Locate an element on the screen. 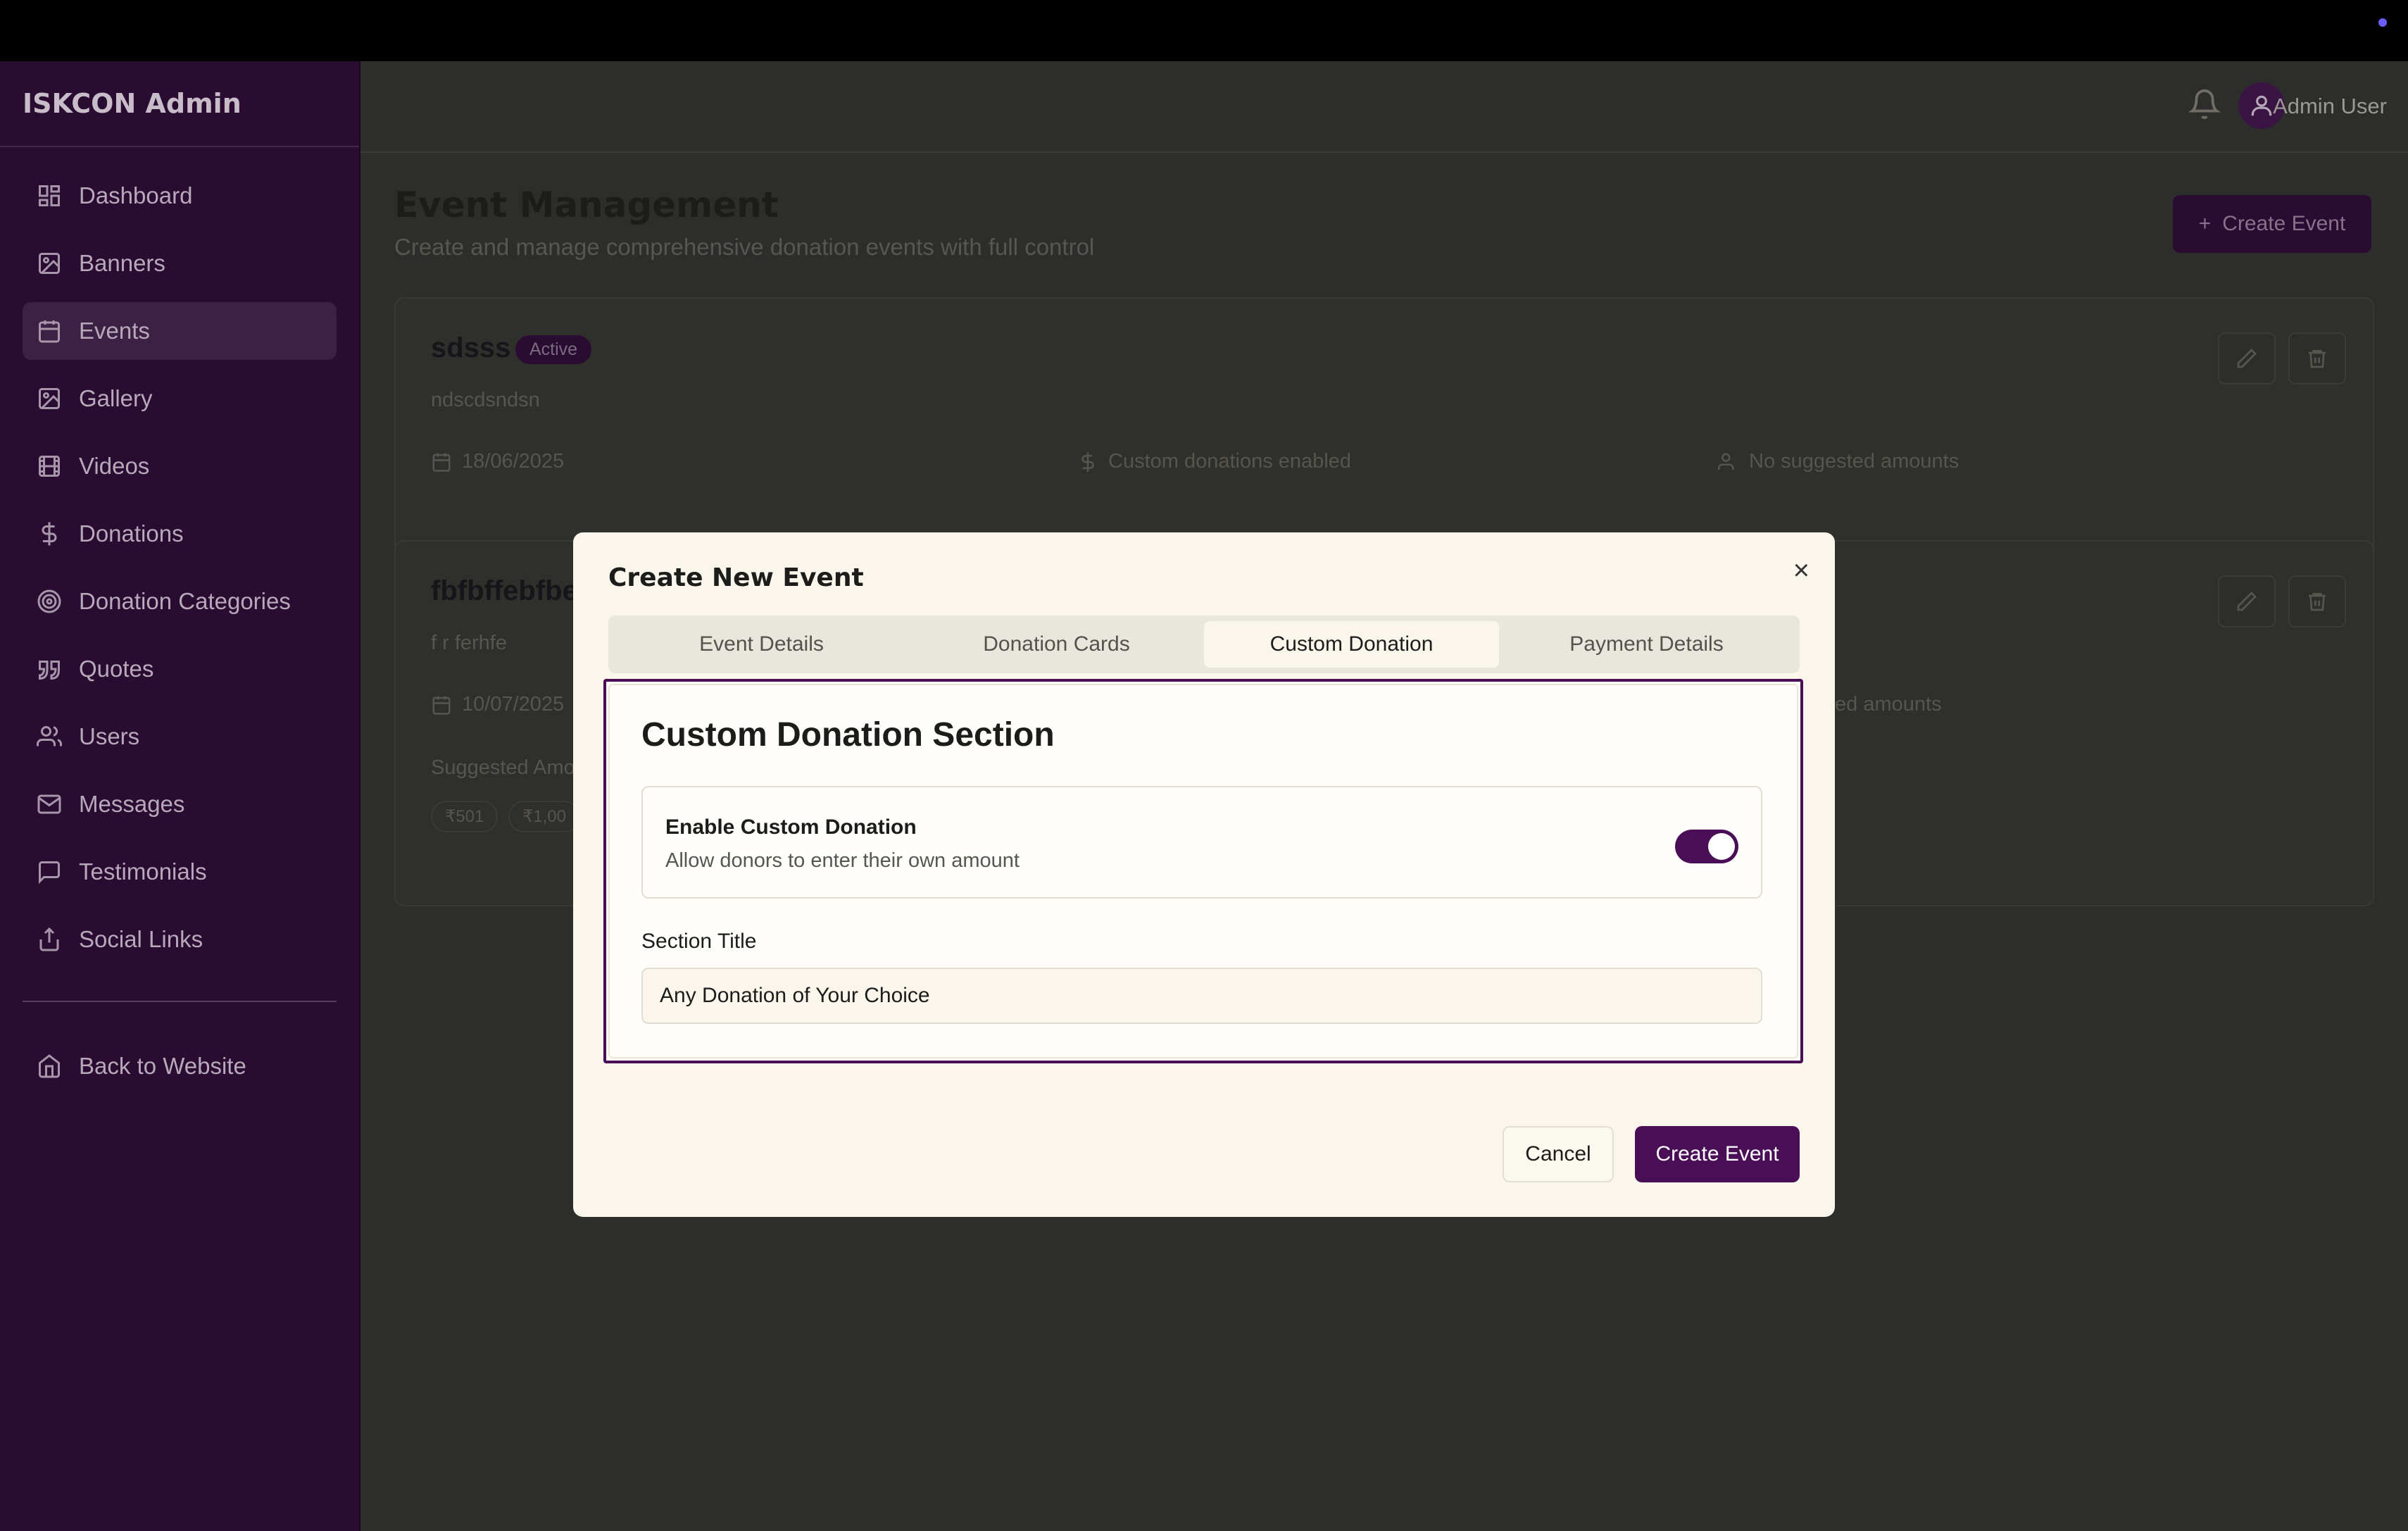 Image resolution: width=2408 pixels, height=1531 pixels. sidebar-item-donation-categories: Donation Categories is located at coordinates (180, 601).